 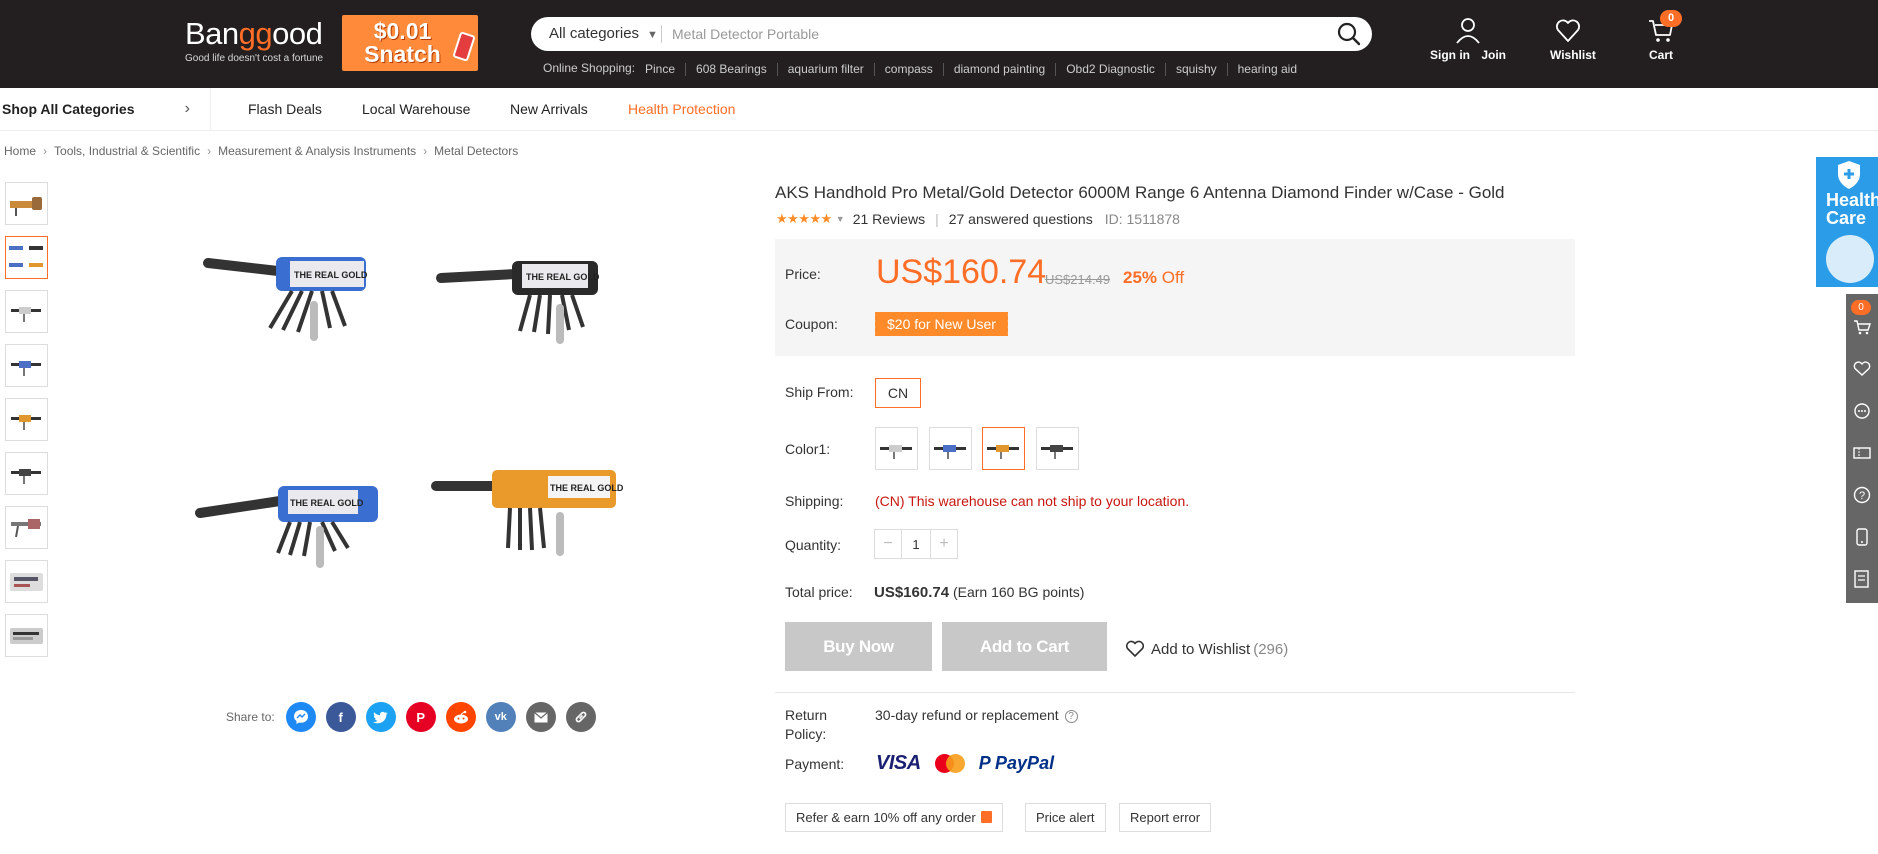 I want to click on header-wishlist: Wishlist, so click(x=1573, y=39).